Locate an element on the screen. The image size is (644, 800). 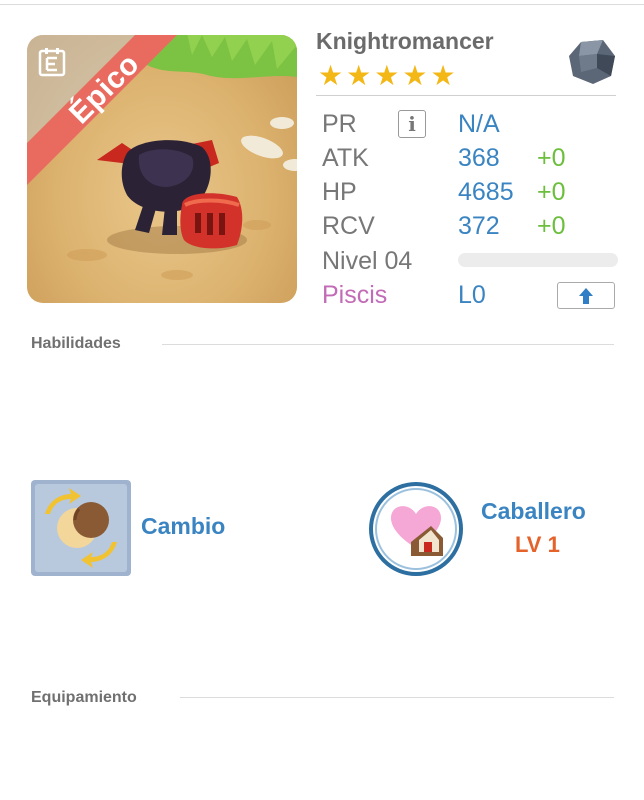
hp-value: 4685 is located at coordinates (486, 192).